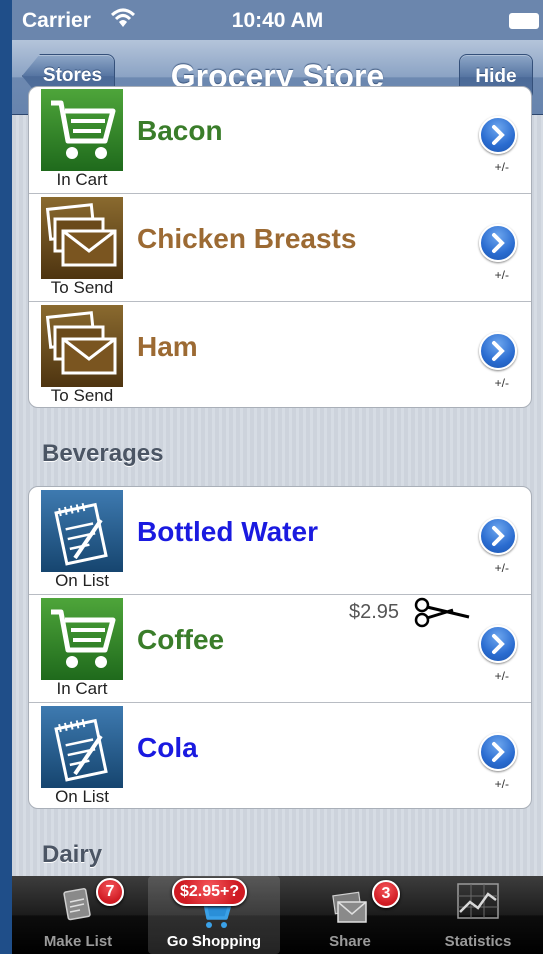 This screenshot has height=954, width=543. Describe the element at coordinates (72, 854) in the screenshot. I see `section-header-dairy: Dairy` at that location.